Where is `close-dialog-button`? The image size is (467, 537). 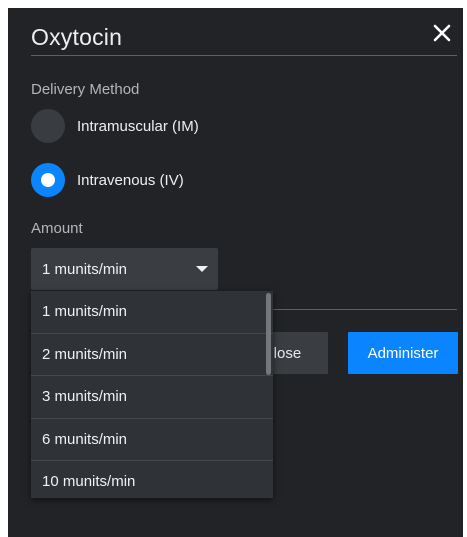 close-dialog-button is located at coordinates (442, 33).